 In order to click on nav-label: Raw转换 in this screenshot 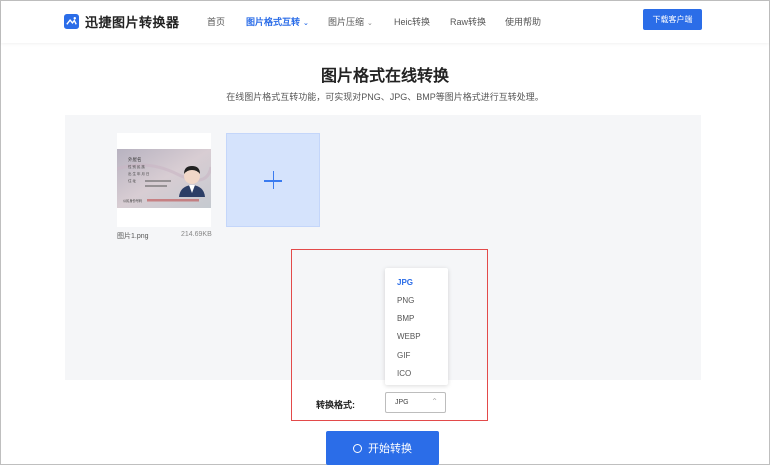, I will do `click(468, 22)`.